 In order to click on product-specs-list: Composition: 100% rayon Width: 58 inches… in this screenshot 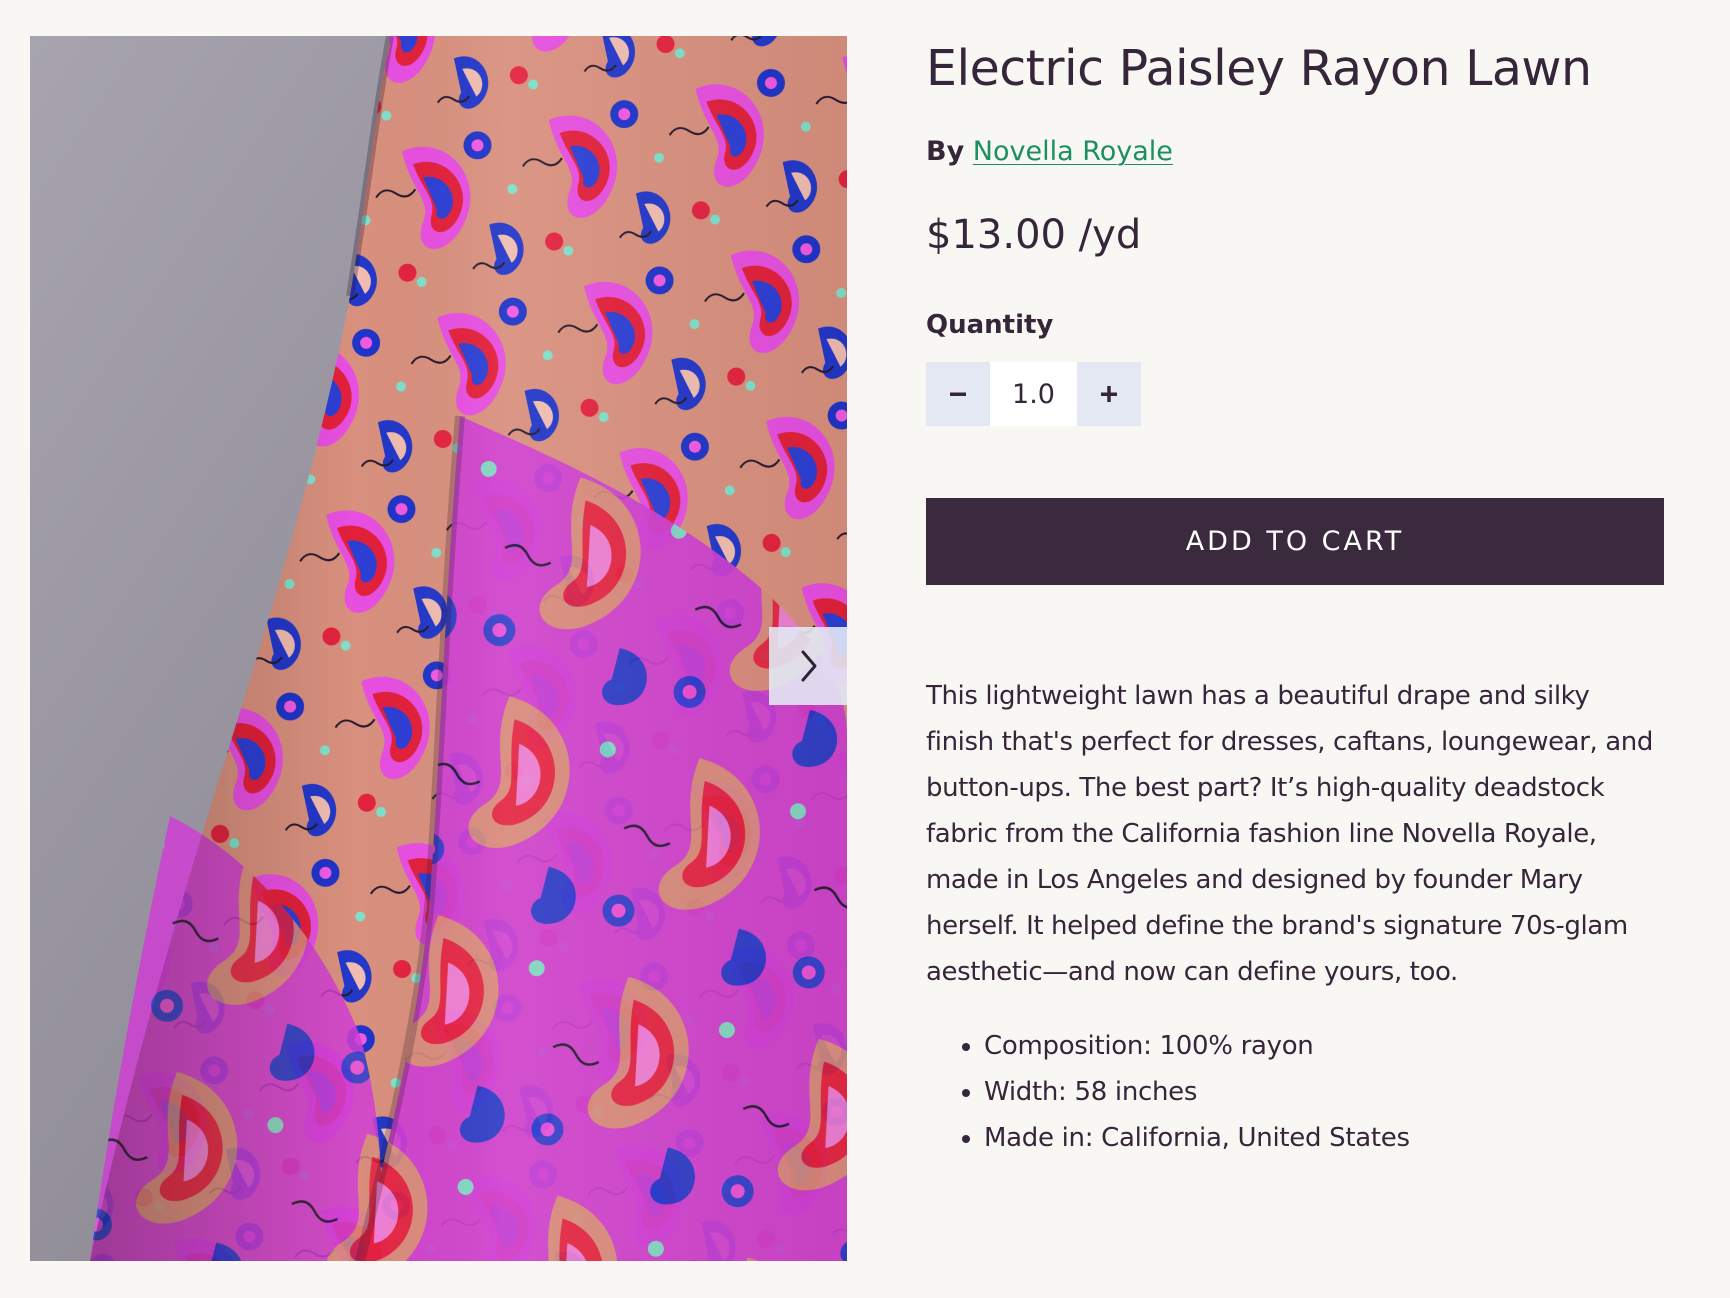, I will do `click(1295, 1092)`.